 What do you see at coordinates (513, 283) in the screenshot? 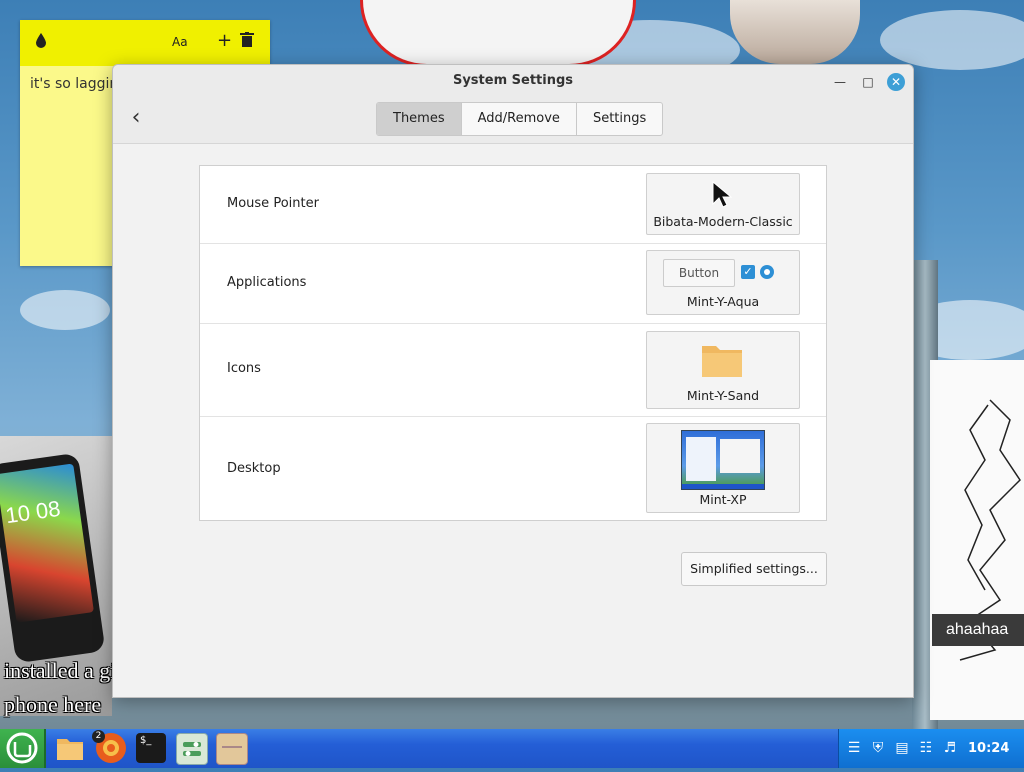
I see `theme-row-applications: Applications Button ✓ Mint-Y-Aqua` at bounding box center [513, 283].